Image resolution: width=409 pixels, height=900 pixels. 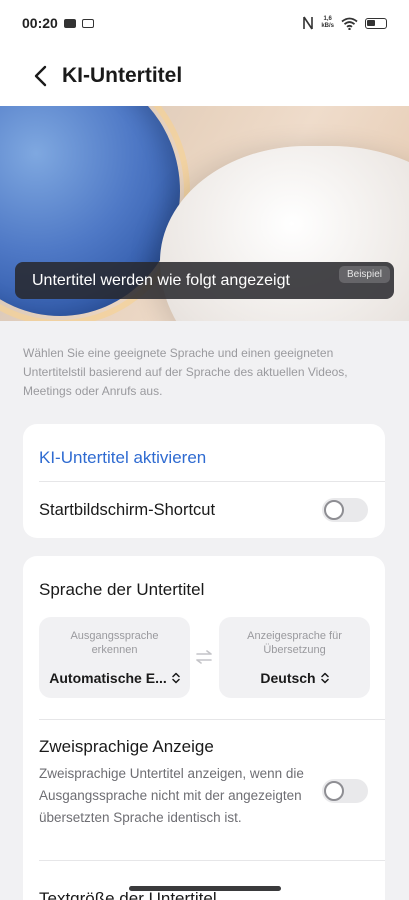 What do you see at coordinates (204, 657) in the screenshot?
I see `swap-languages-icon` at bounding box center [204, 657].